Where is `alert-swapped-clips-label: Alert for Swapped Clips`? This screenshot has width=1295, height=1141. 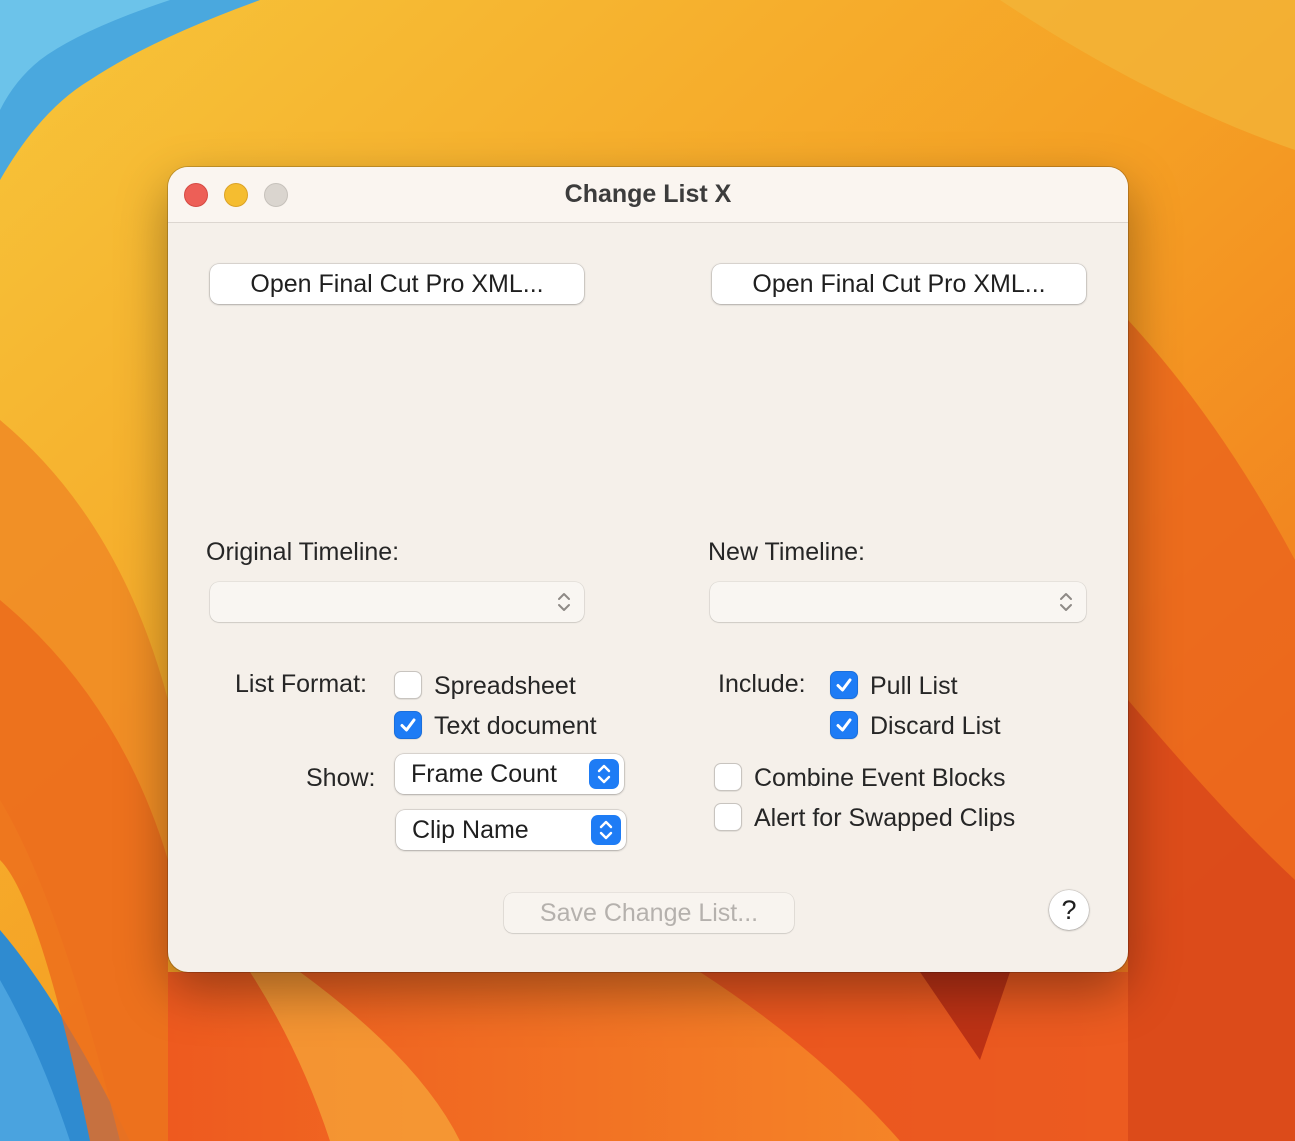 alert-swapped-clips-label: Alert for Swapped Clips is located at coordinates (884, 818).